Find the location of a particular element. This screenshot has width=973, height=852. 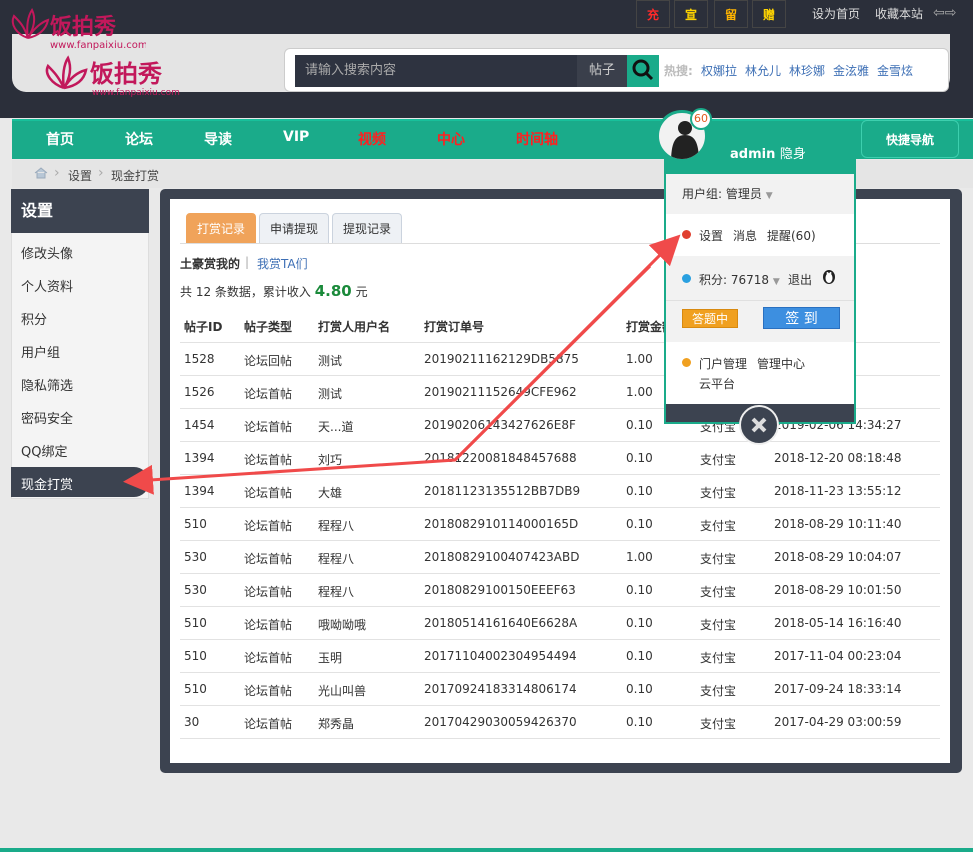

nav-forum: 论坛 is located at coordinates (139, 139).